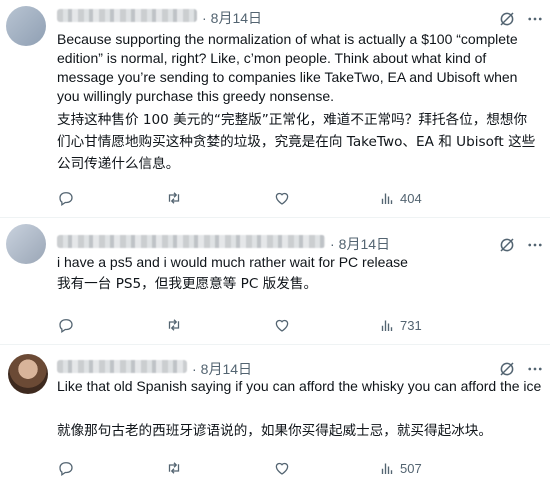  Describe the element at coordinates (411, 198) in the screenshot. I see `views-count: 404` at that location.